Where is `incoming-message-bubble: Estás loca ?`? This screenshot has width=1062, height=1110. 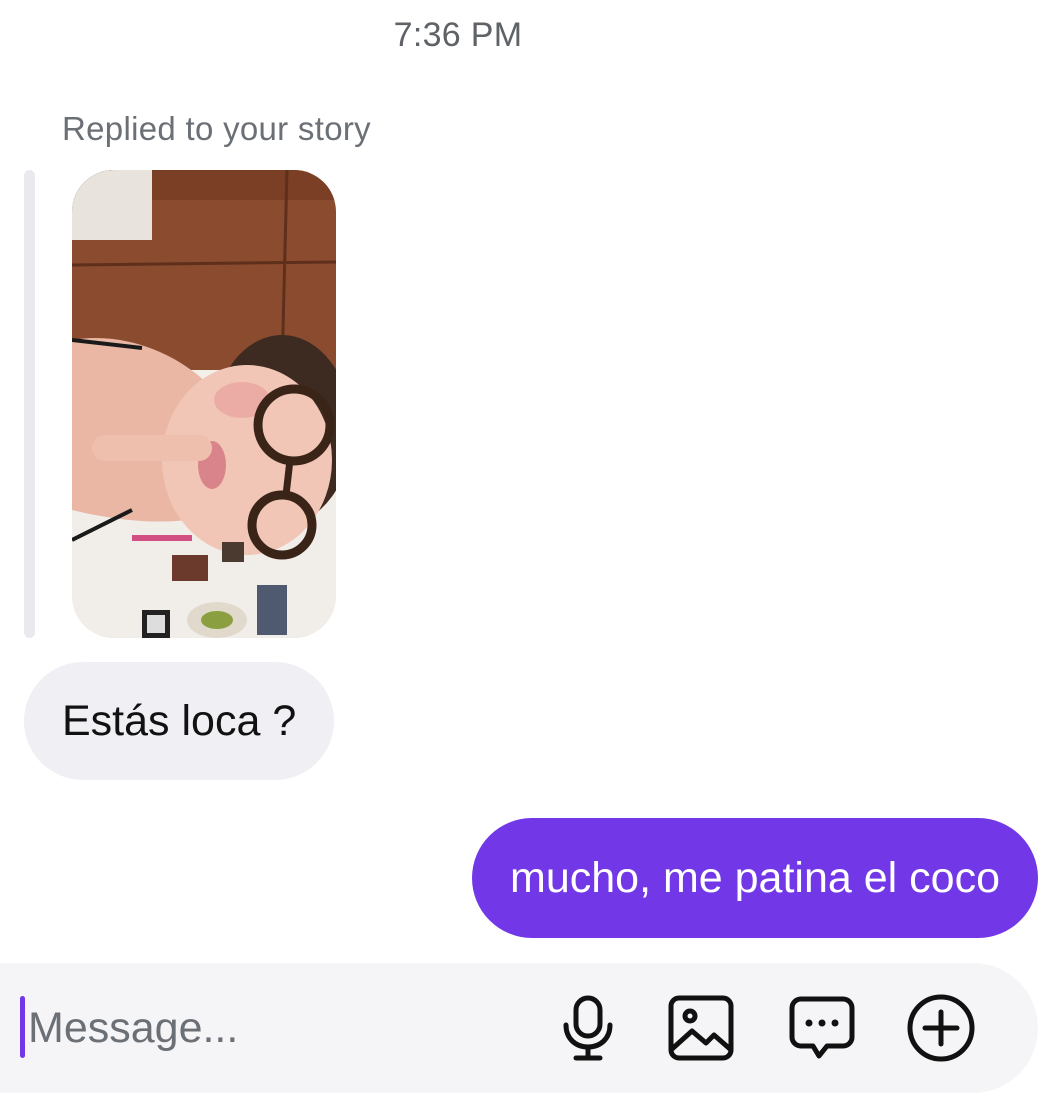
incoming-message-bubble: Estás loca ? is located at coordinates (179, 721).